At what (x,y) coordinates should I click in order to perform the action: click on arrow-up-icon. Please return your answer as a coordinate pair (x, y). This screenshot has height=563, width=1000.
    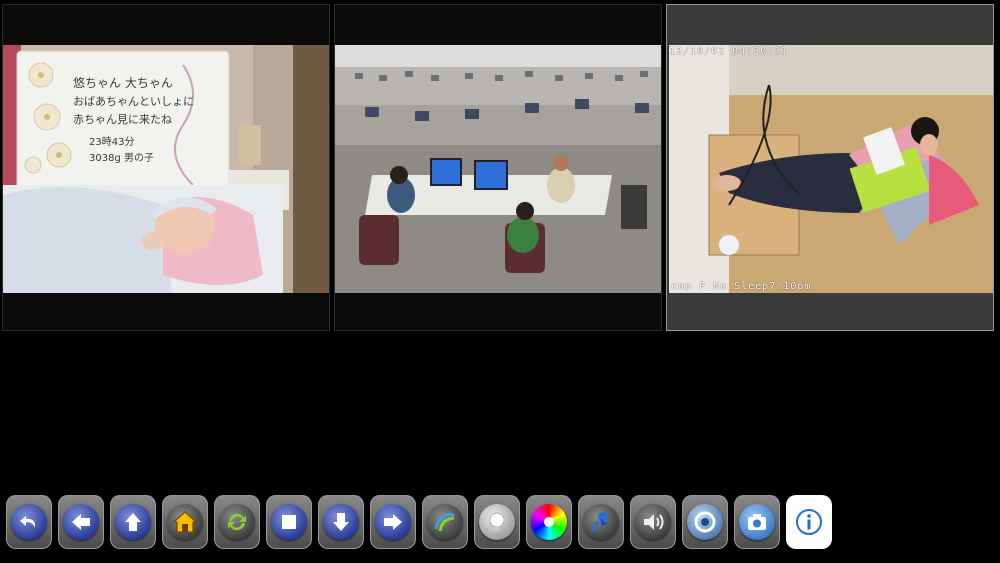
    Looking at the image, I should click on (133, 522).